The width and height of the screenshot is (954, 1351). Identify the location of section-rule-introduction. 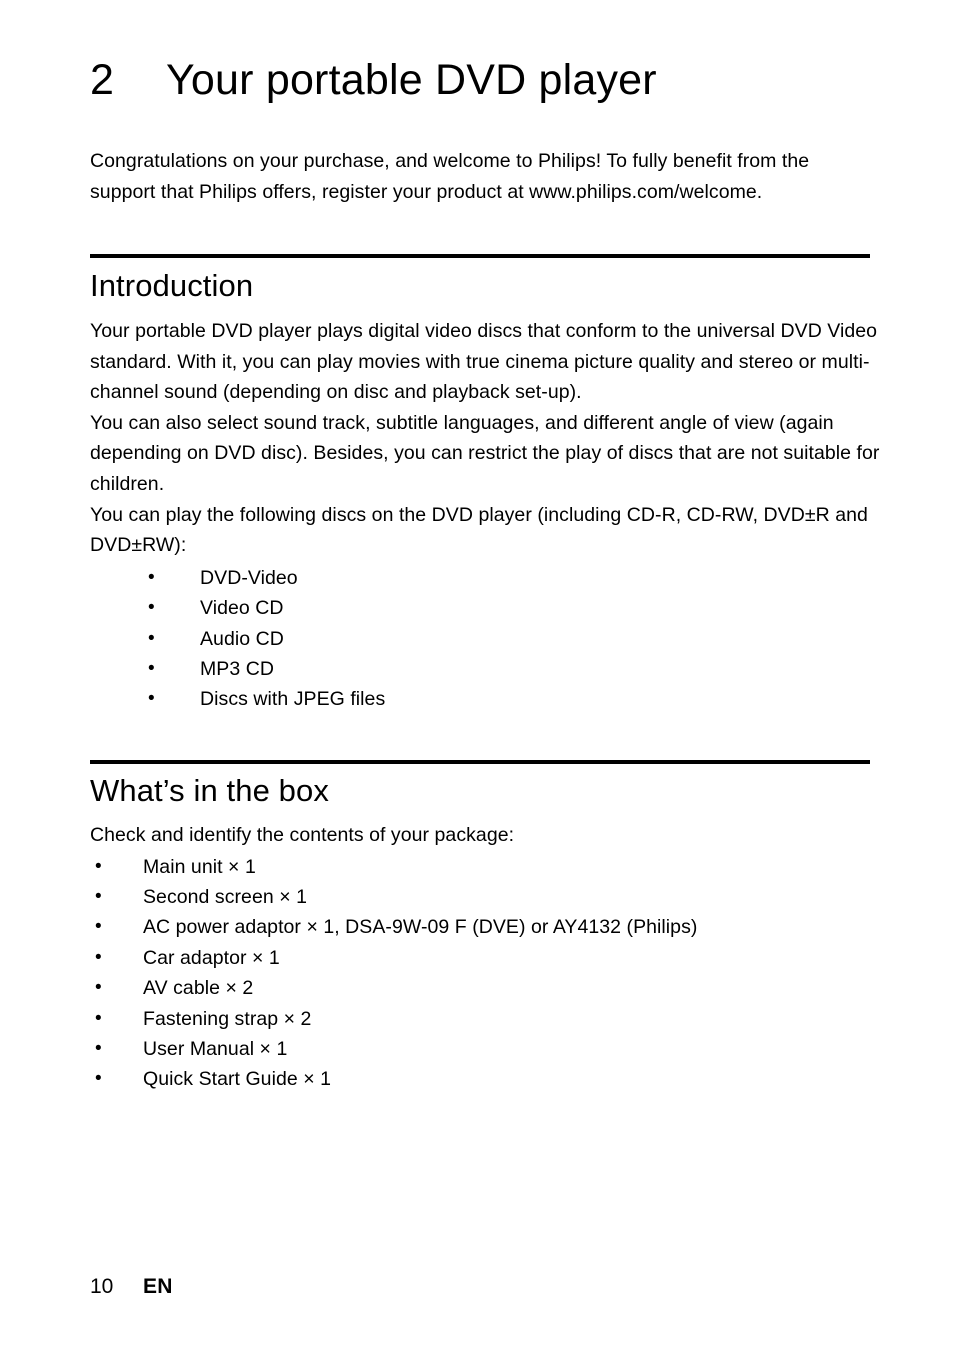
(480, 256).